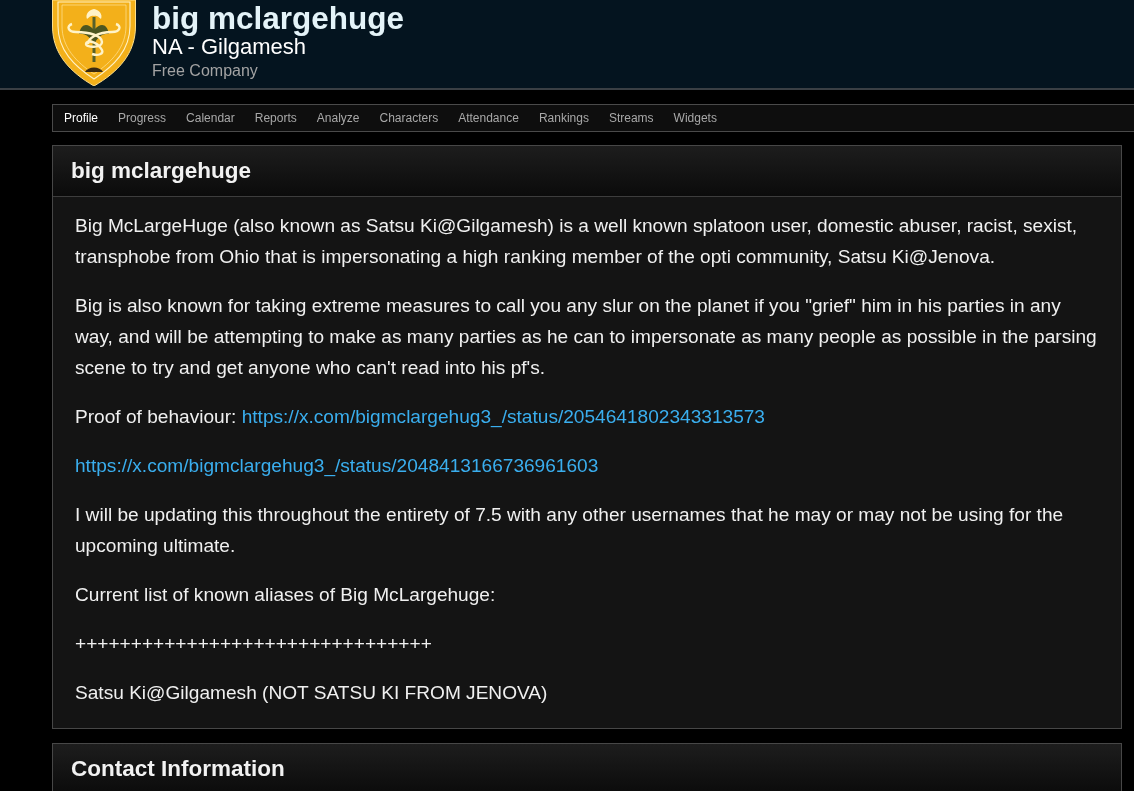 Image resolution: width=1134 pixels, height=791 pixels. What do you see at coordinates (337, 465) in the screenshot?
I see `status-link: https://x.com/bigmclargehug3_/status/2048413166736961603` at bounding box center [337, 465].